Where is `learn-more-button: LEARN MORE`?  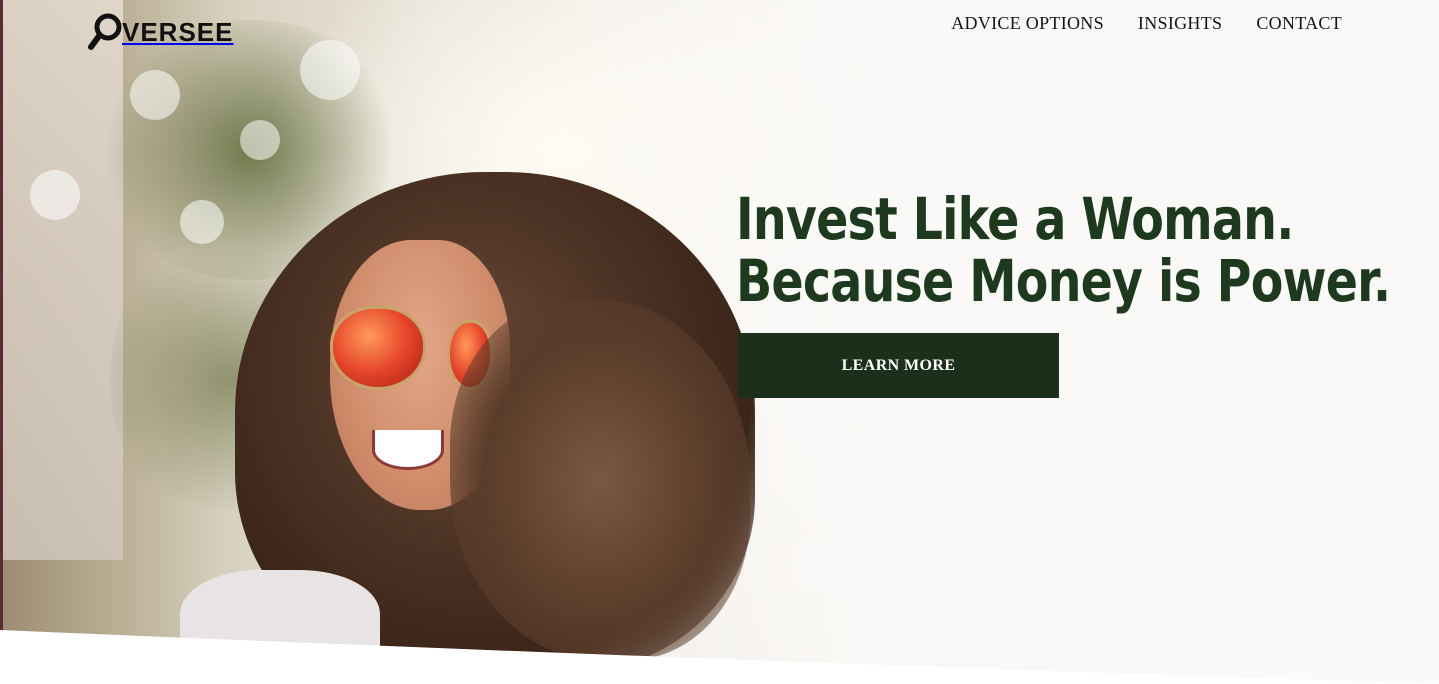
learn-more-button: LEARN MORE is located at coordinates (898, 365).